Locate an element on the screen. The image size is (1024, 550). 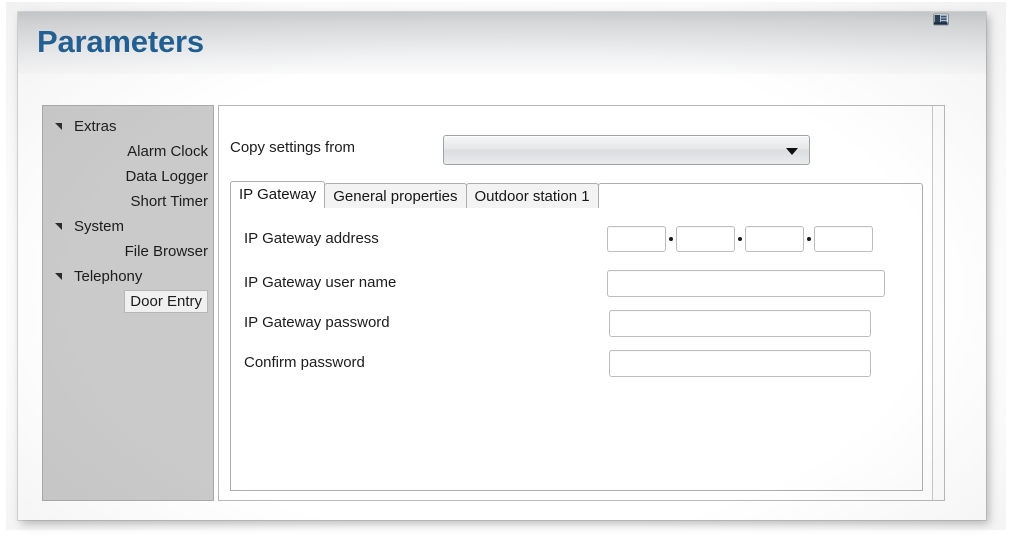
sidebar-item-label: Extras is located at coordinates (95, 126).